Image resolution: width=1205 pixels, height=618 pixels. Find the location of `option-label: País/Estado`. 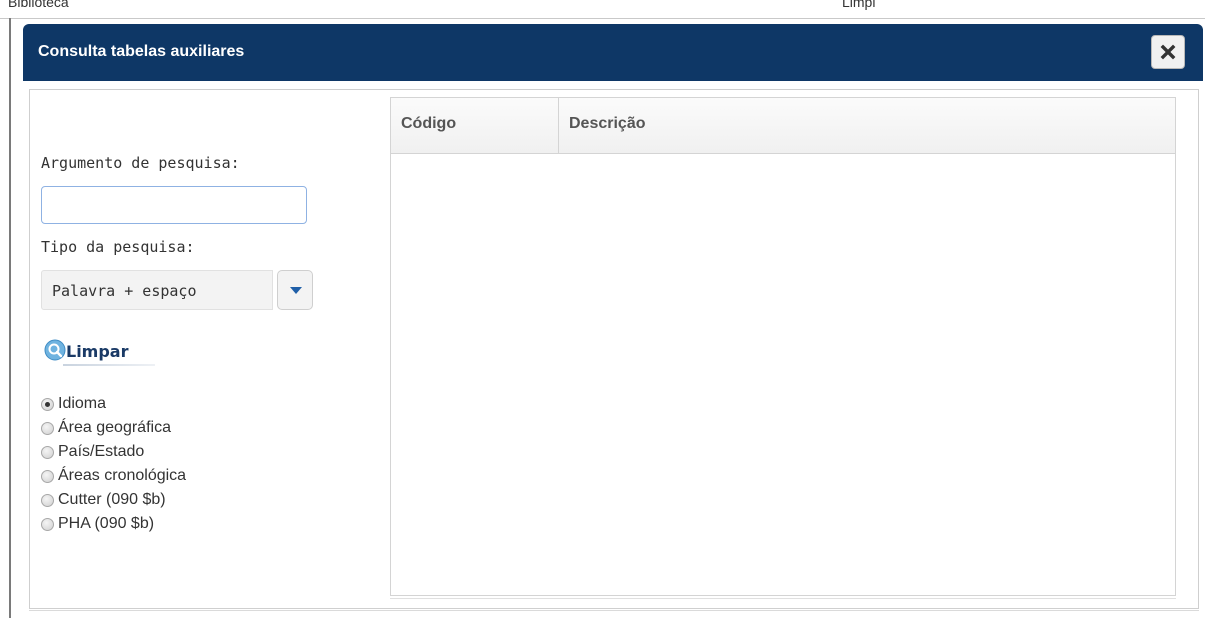

option-label: País/Estado is located at coordinates (101, 451).